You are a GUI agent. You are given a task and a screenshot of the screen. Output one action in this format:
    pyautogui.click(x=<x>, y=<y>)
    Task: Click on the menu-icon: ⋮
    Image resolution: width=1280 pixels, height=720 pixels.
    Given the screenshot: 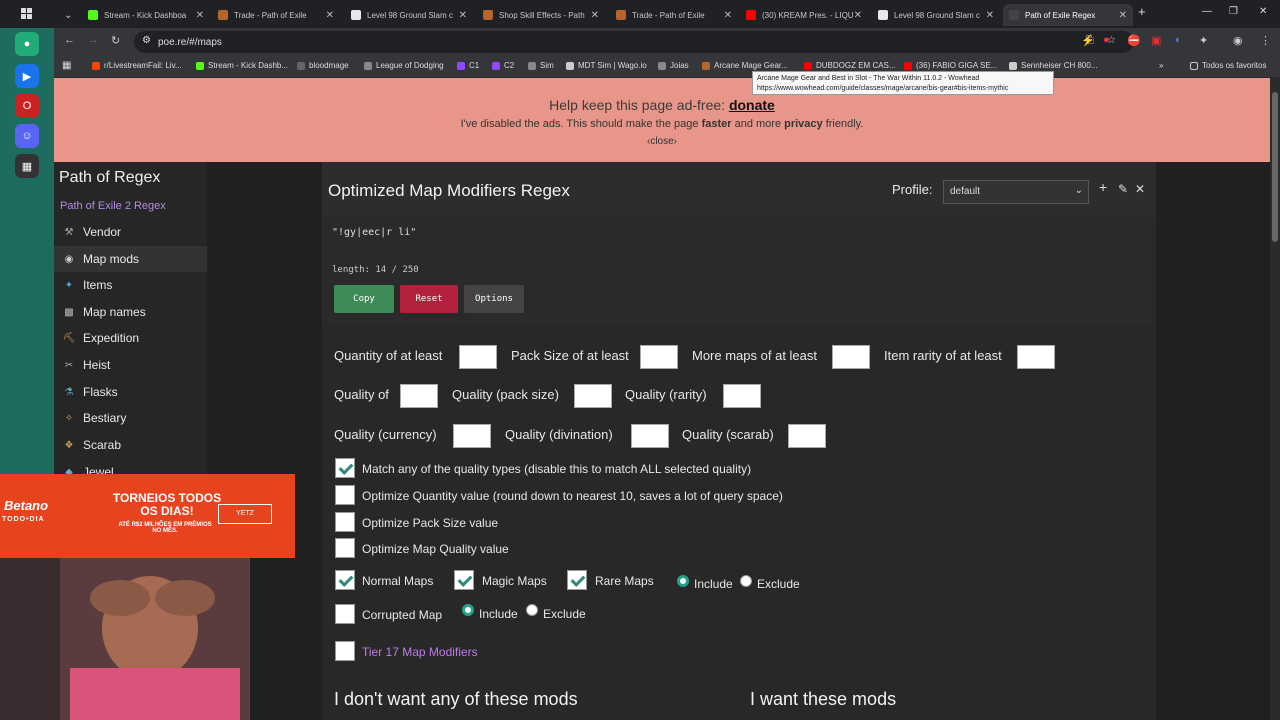 What is the action you would take?
    pyautogui.click(x=1265, y=40)
    